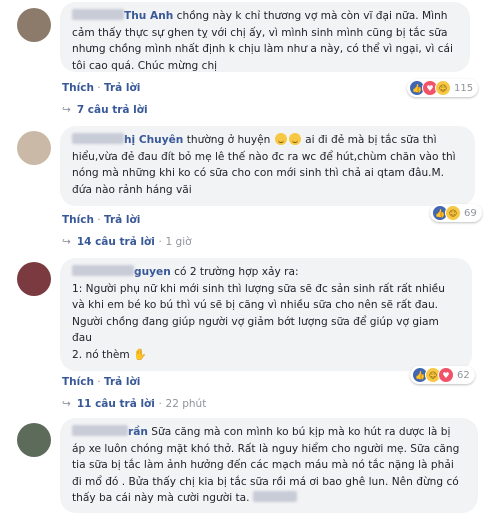 The height and width of the screenshot is (513, 500). What do you see at coordinates (153, 140) in the screenshot?
I see `commenter-name: hị Chuyên` at bounding box center [153, 140].